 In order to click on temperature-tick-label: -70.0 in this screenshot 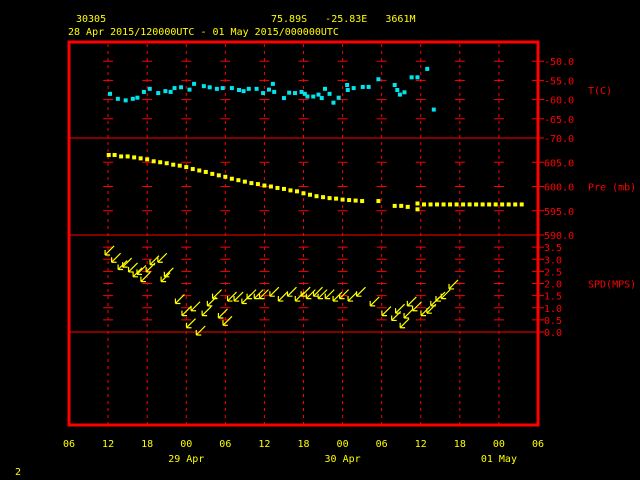, I will do `click(559, 139)`.